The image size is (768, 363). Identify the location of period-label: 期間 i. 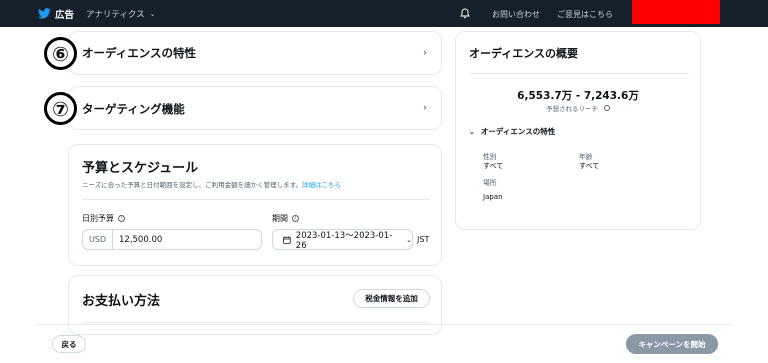
(285, 218).